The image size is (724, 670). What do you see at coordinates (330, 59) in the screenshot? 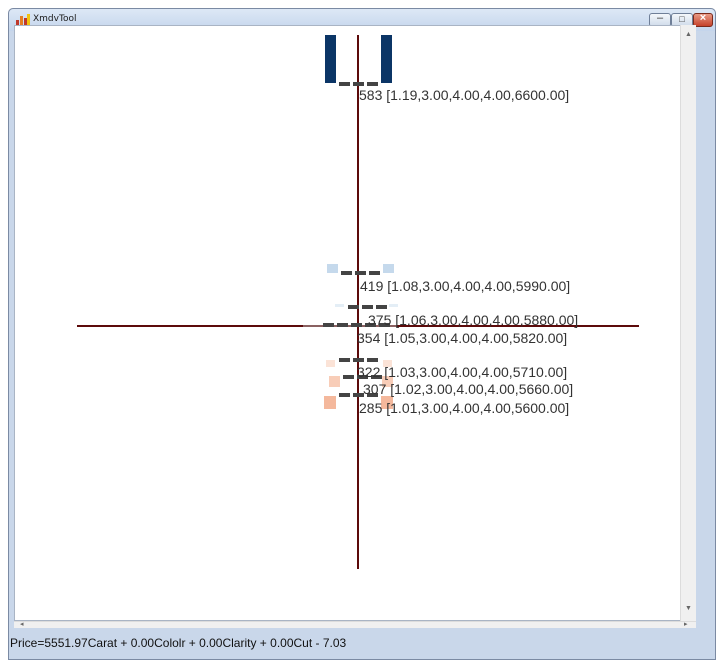
I see `glyph-583-bar-left` at bounding box center [330, 59].